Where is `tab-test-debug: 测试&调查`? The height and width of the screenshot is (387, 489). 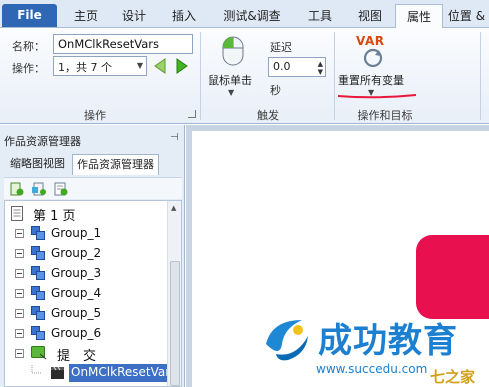
tab-test-debug: 测试&调查 is located at coordinates (252, 16).